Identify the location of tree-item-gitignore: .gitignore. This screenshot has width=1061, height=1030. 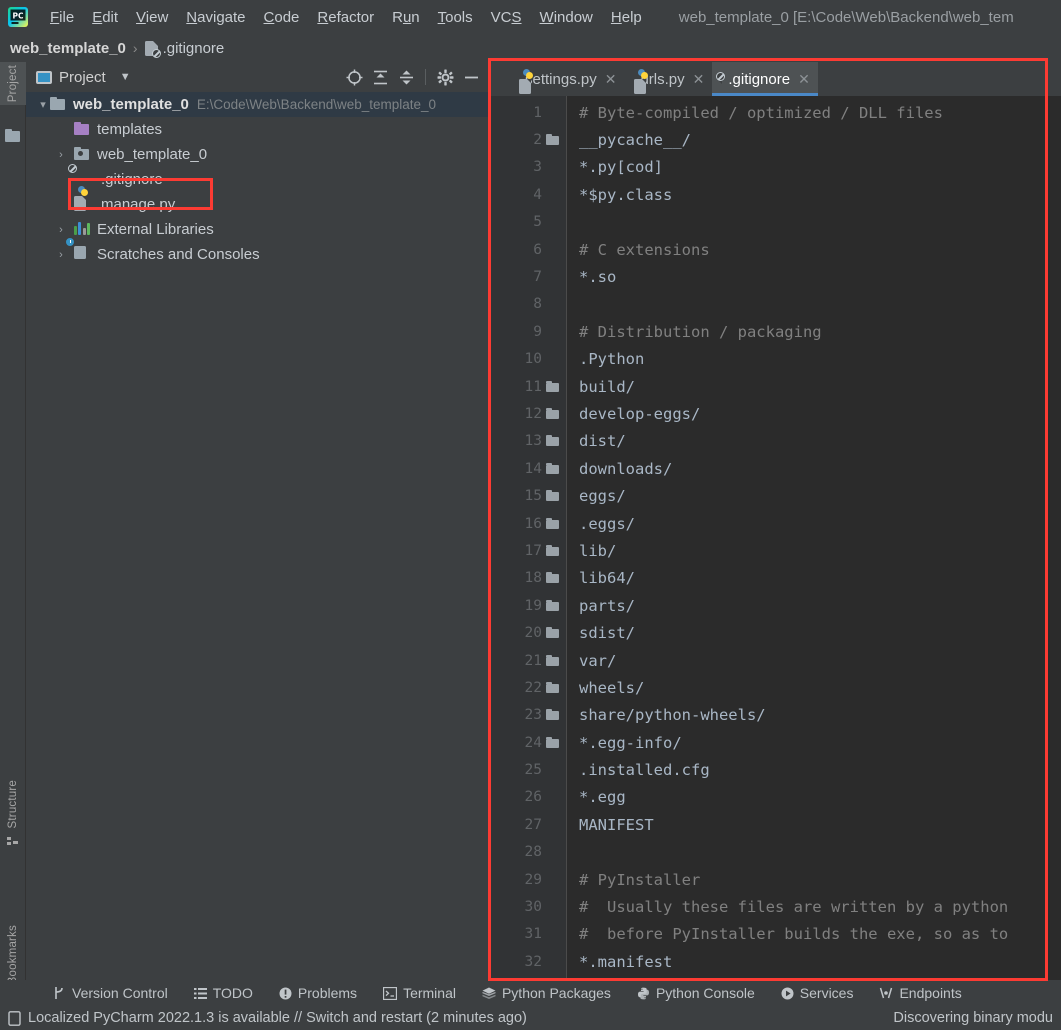
(257, 178).